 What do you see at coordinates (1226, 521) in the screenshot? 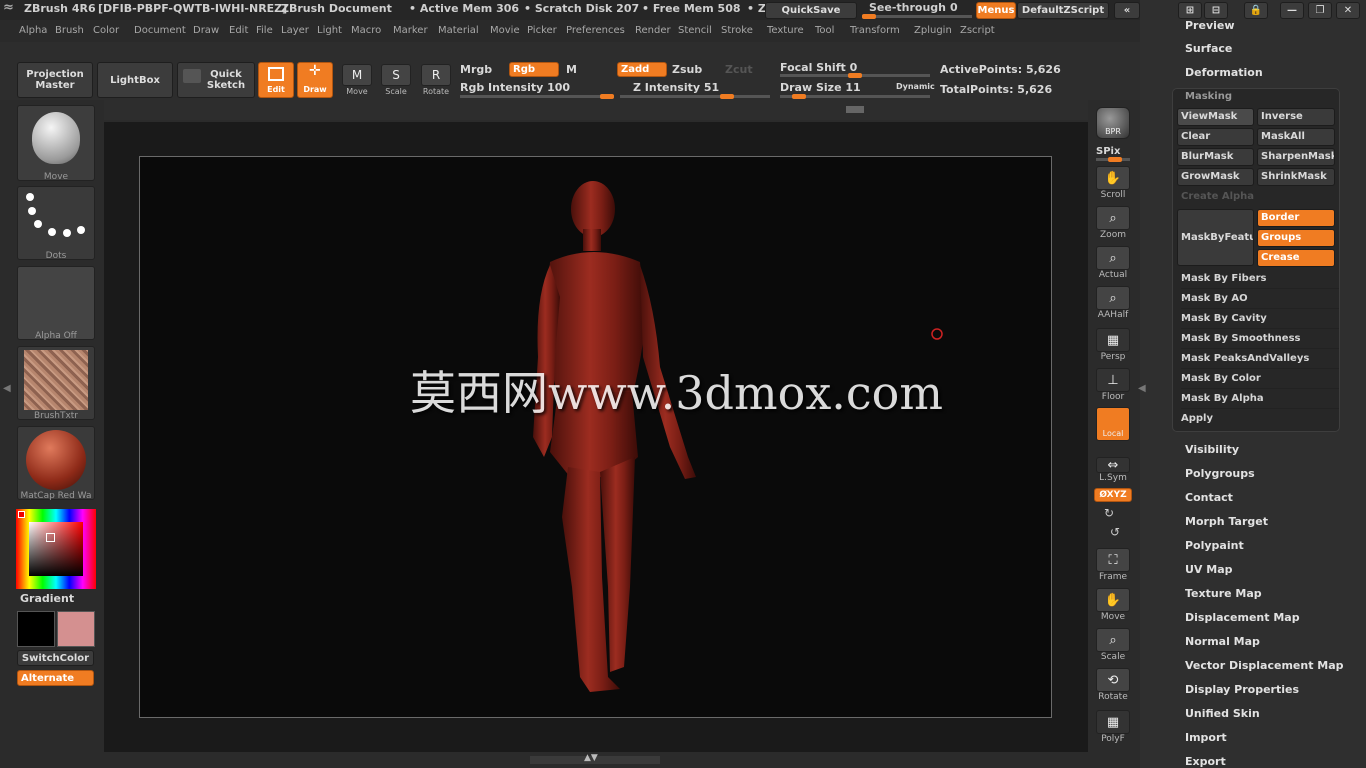
I see `section-morph-target: Morph Target` at bounding box center [1226, 521].